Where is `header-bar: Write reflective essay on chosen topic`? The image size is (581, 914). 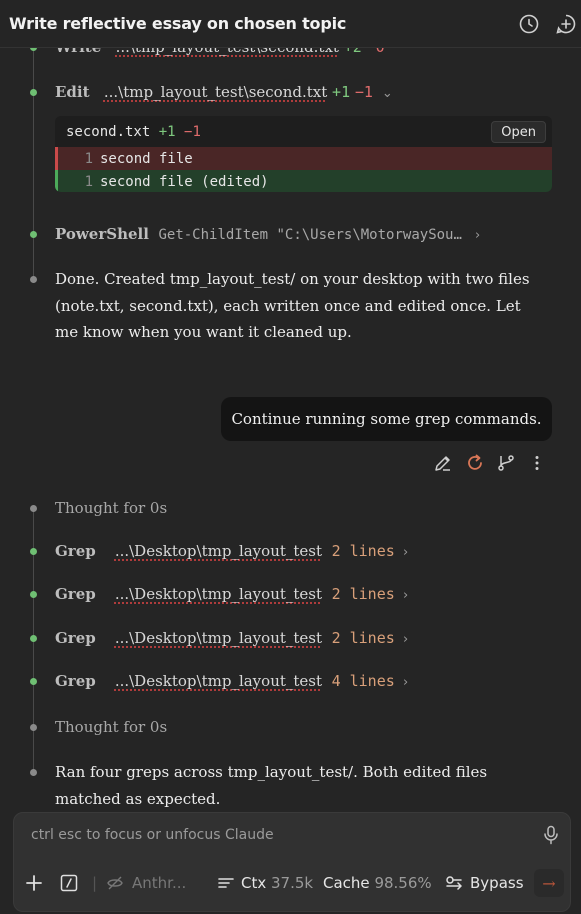
header-bar: Write reflective essay on chosen topic is located at coordinates (290, 24).